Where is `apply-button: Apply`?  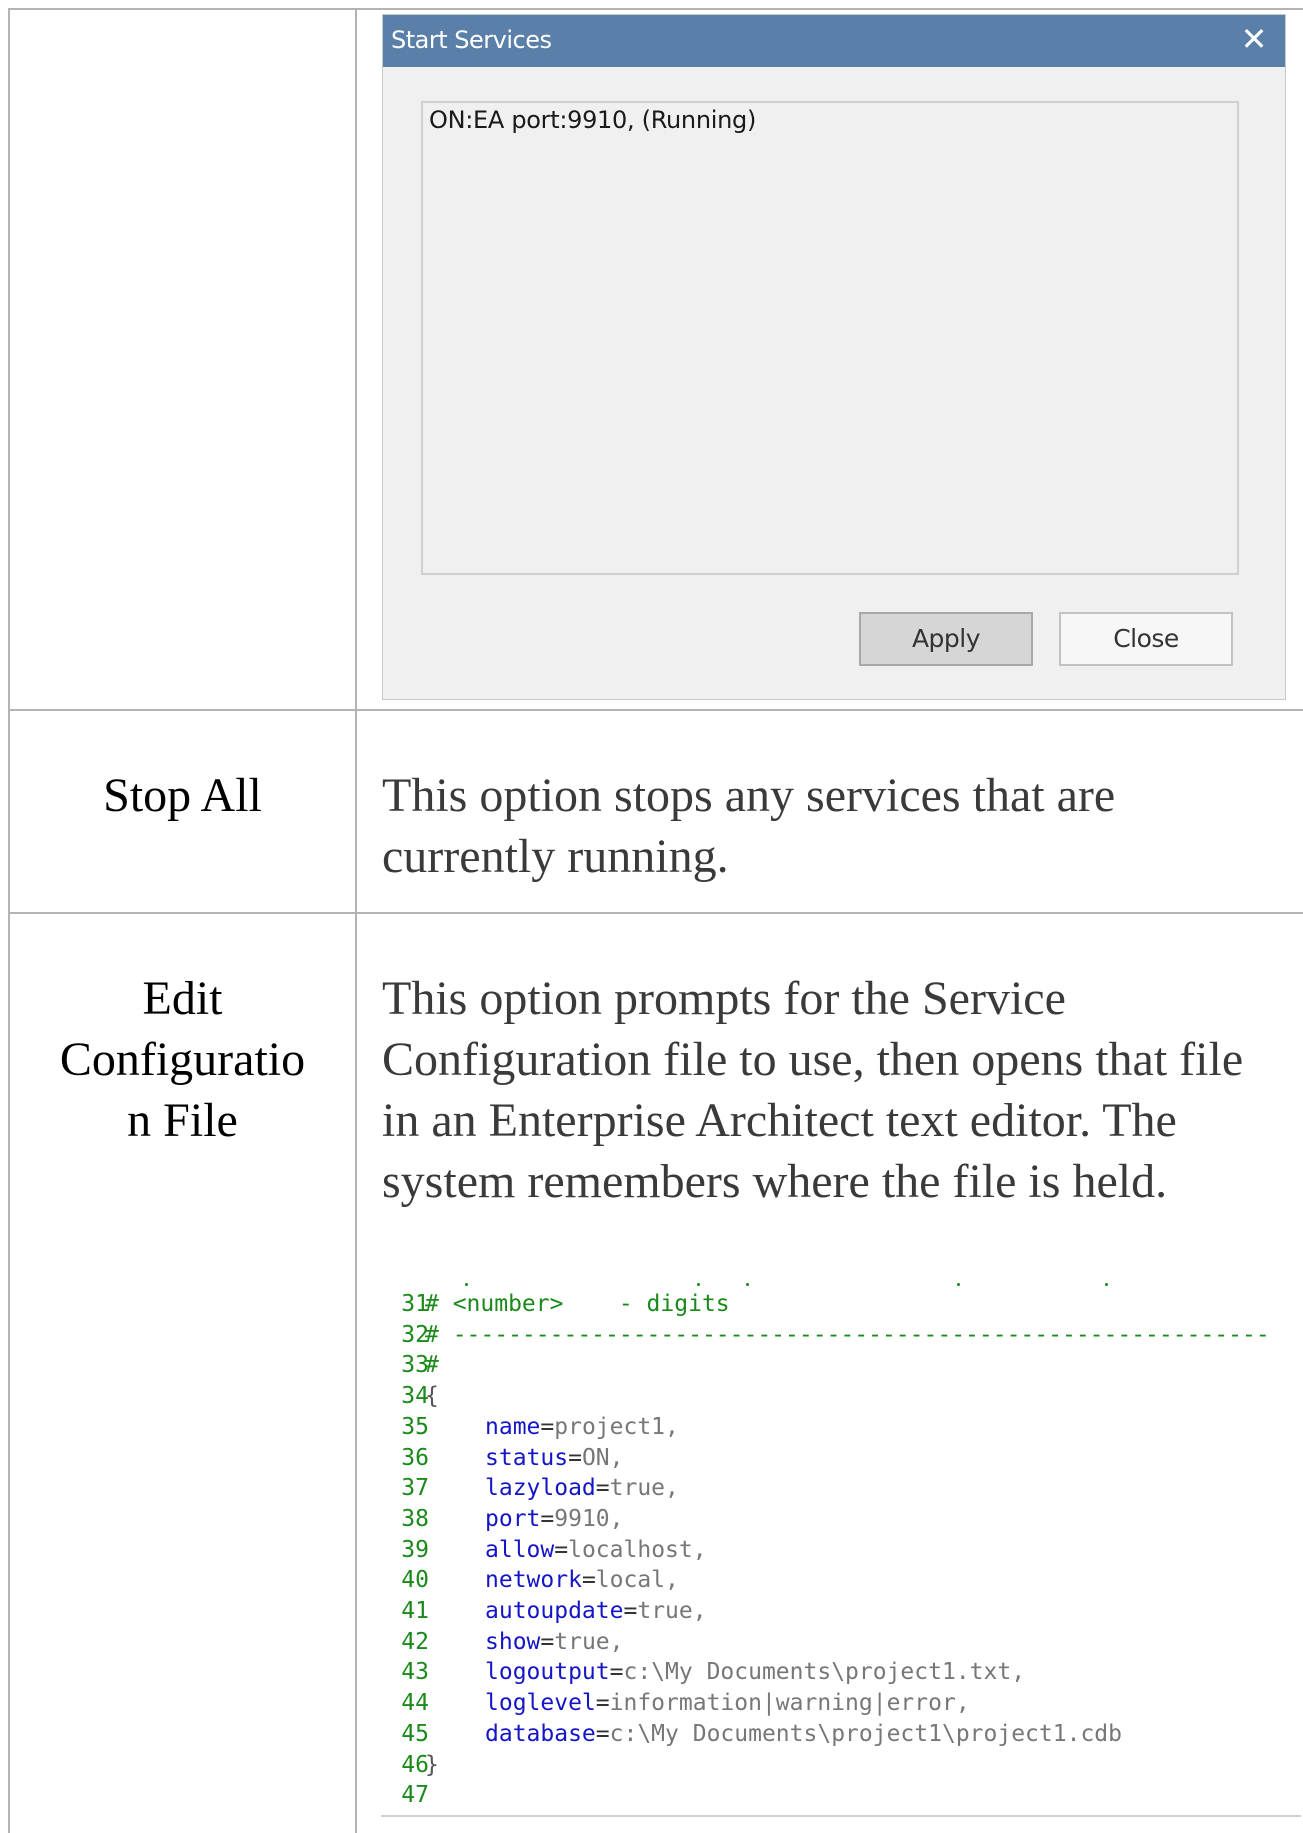 apply-button: Apply is located at coordinates (946, 639).